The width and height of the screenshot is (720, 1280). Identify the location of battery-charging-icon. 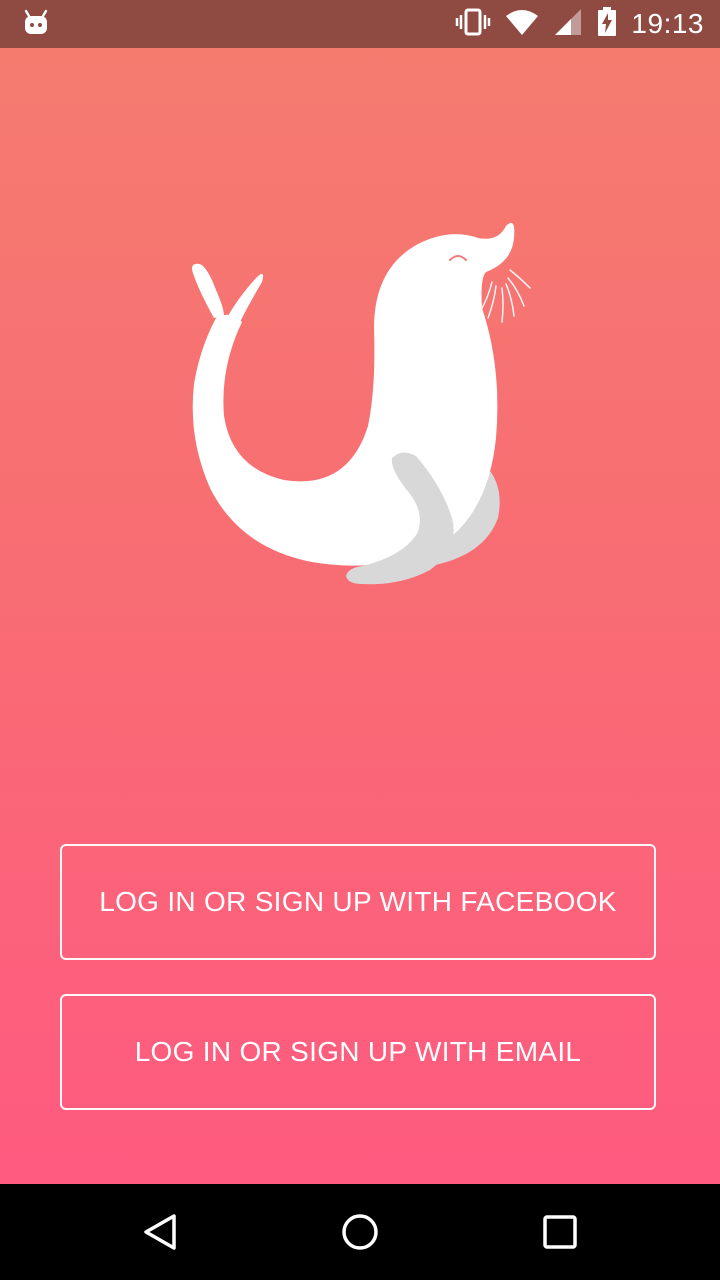
(607, 24).